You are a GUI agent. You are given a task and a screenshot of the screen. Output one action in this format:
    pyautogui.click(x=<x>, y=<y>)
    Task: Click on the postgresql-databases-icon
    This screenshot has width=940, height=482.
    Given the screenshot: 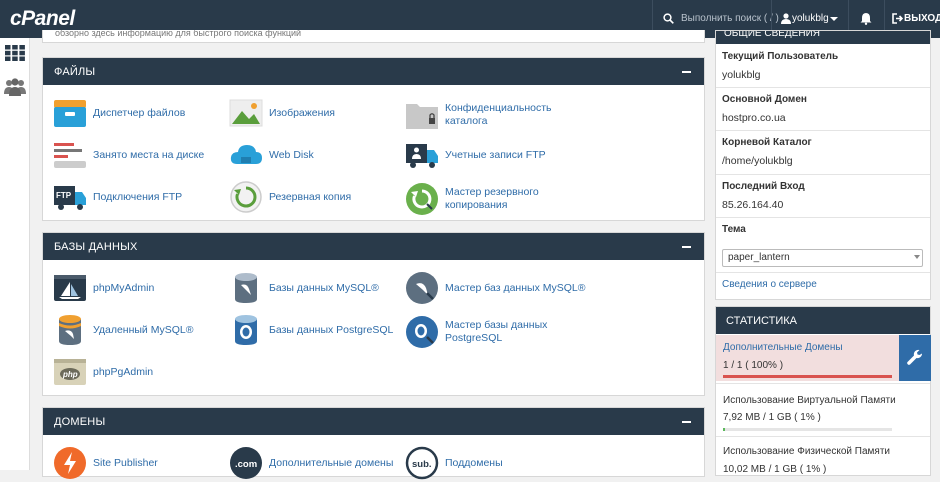 What is the action you would take?
    pyautogui.click(x=246, y=330)
    